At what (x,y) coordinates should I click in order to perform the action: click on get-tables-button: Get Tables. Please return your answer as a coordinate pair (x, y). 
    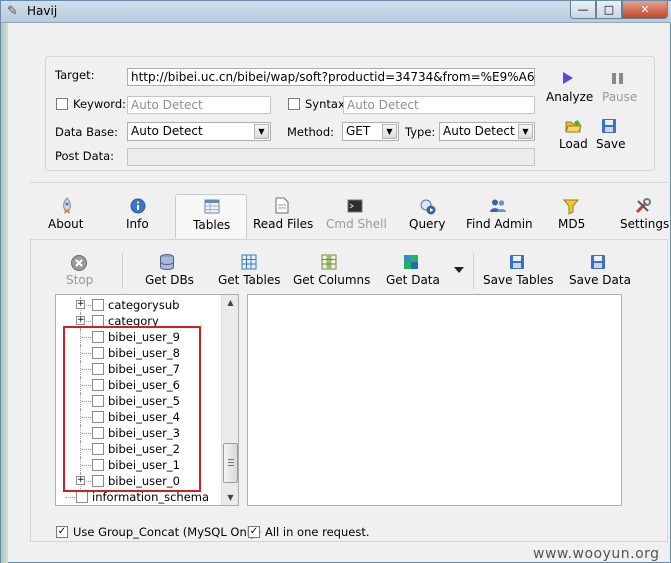
    Looking at the image, I should click on (249, 280).